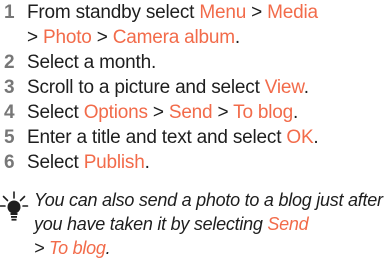  I want to click on step-5: 5 Enter a title and text and select OK., so click(197, 137).